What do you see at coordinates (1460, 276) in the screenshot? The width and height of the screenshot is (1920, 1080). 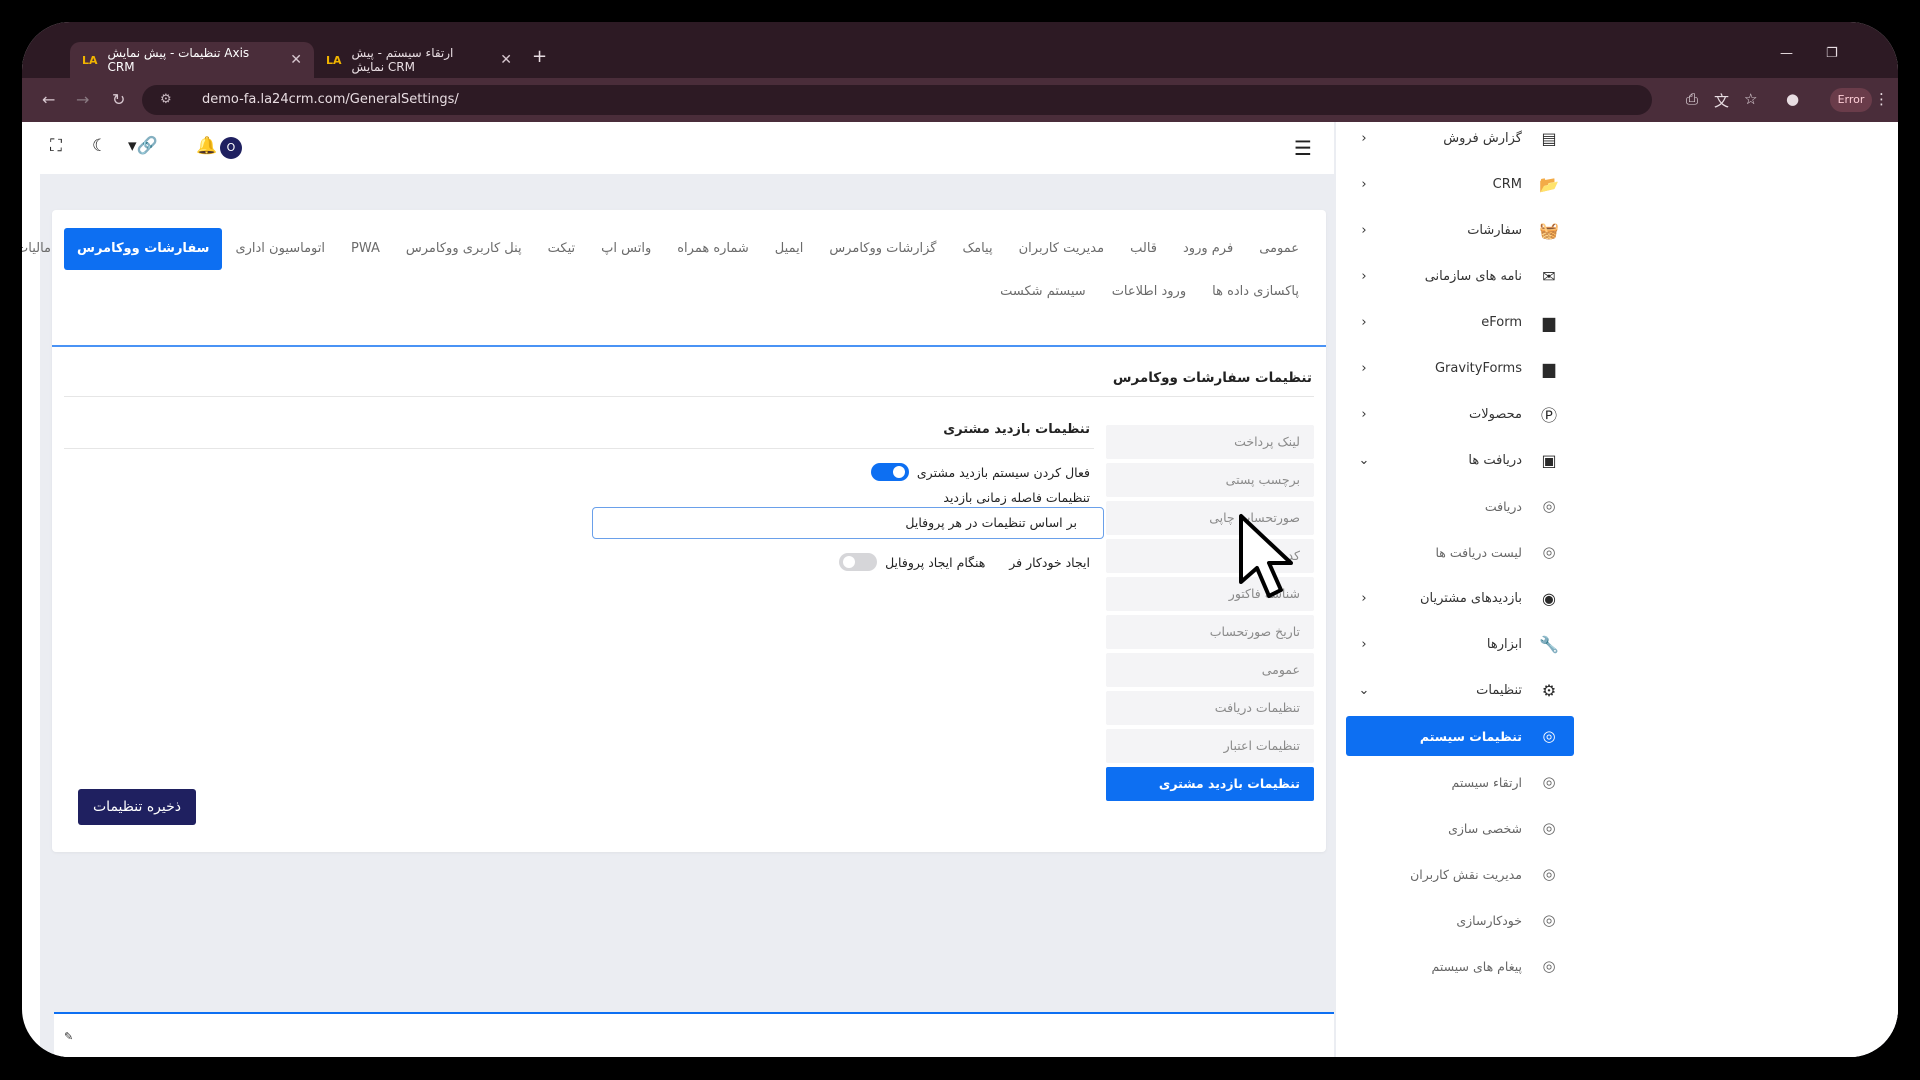 I see `sidebar-item: ✉ نامه های سازمانی ‹` at bounding box center [1460, 276].